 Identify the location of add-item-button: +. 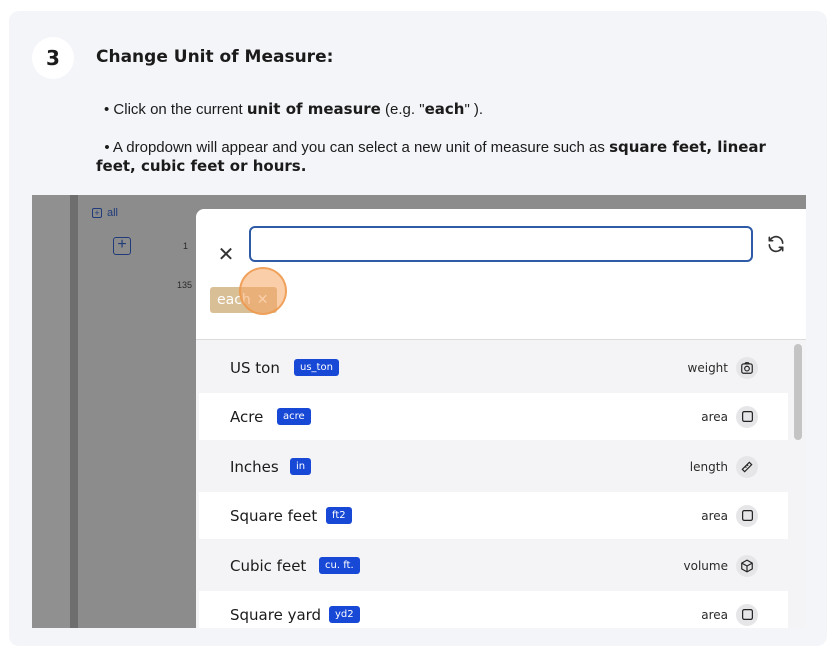
(122, 246).